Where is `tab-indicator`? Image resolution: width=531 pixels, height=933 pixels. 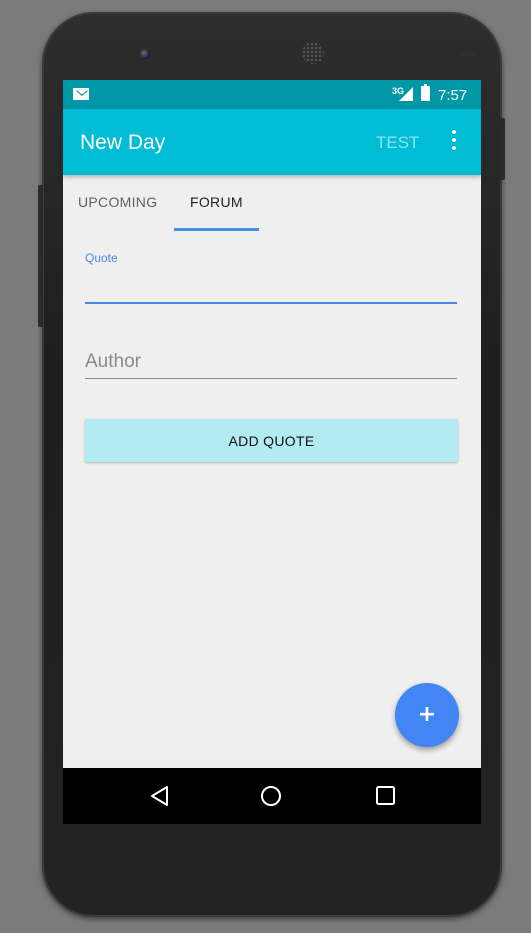
tab-indicator is located at coordinates (216, 229).